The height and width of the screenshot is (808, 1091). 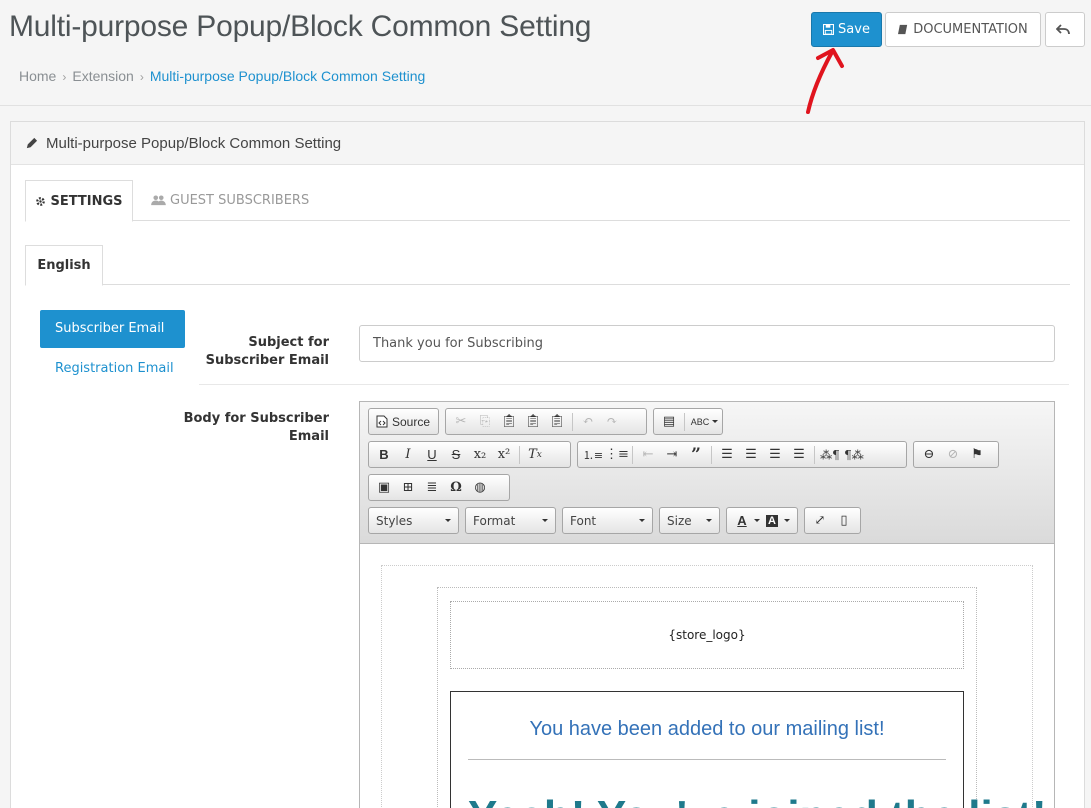 I want to click on tab-language-english: English, so click(x=64, y=265).